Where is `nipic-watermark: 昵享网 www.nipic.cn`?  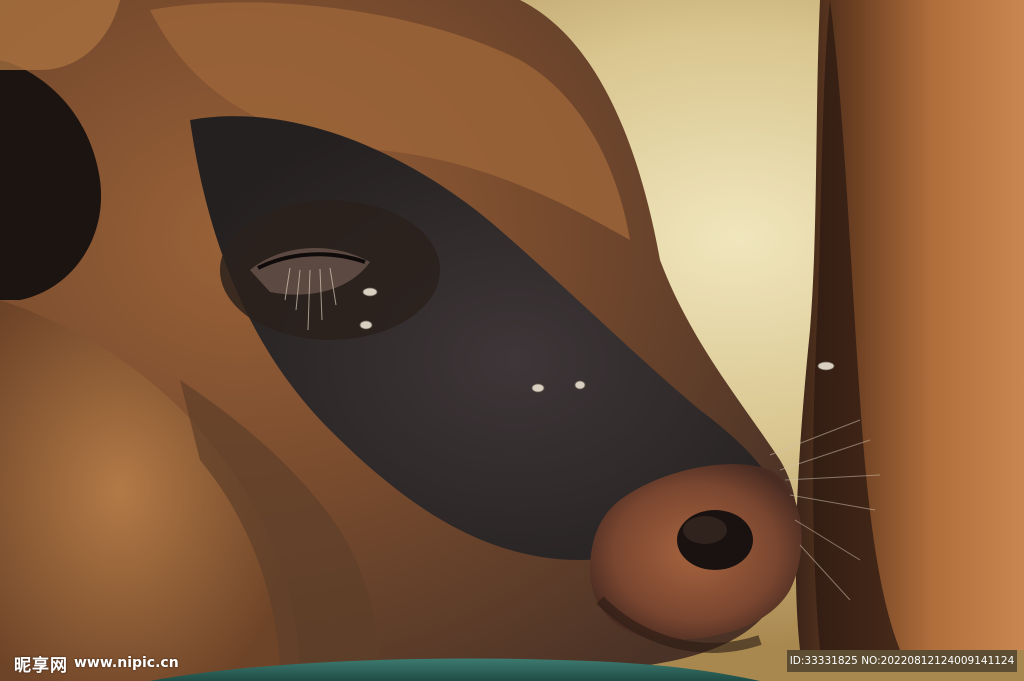 nipic-watermark: 昵享网 www.nipic.cn is located at coordinates (96, 663).